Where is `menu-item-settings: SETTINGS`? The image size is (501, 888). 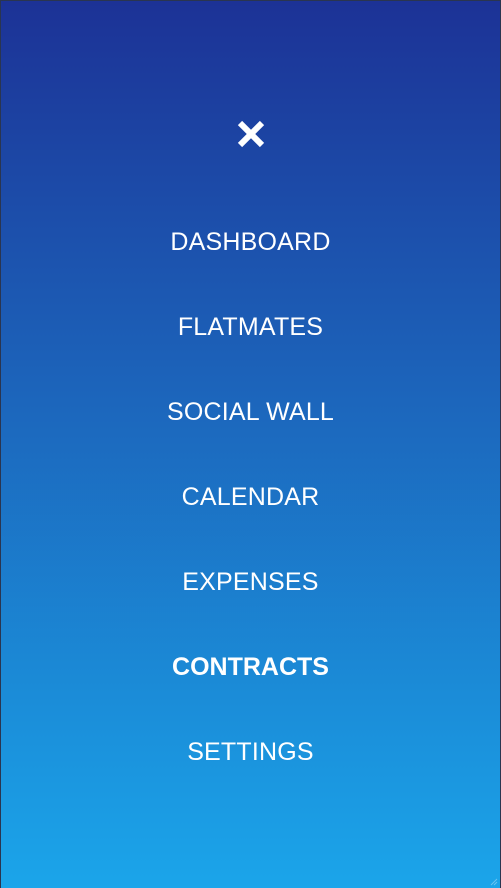 menu-item-settings: SETTINGS is located at coordinates (250, 752).